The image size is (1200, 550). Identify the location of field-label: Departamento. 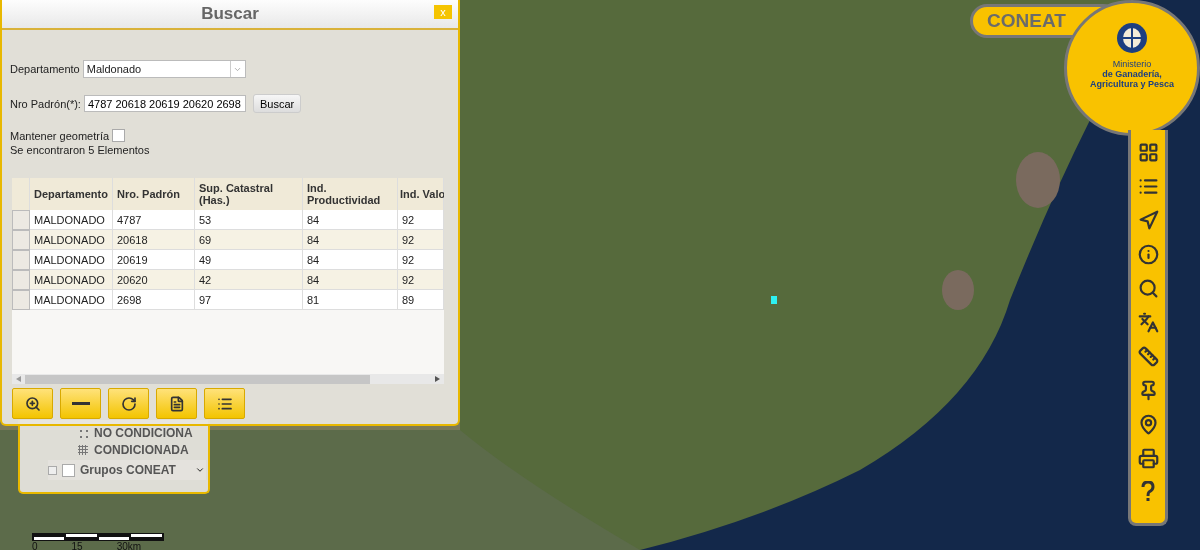
(45, 69).